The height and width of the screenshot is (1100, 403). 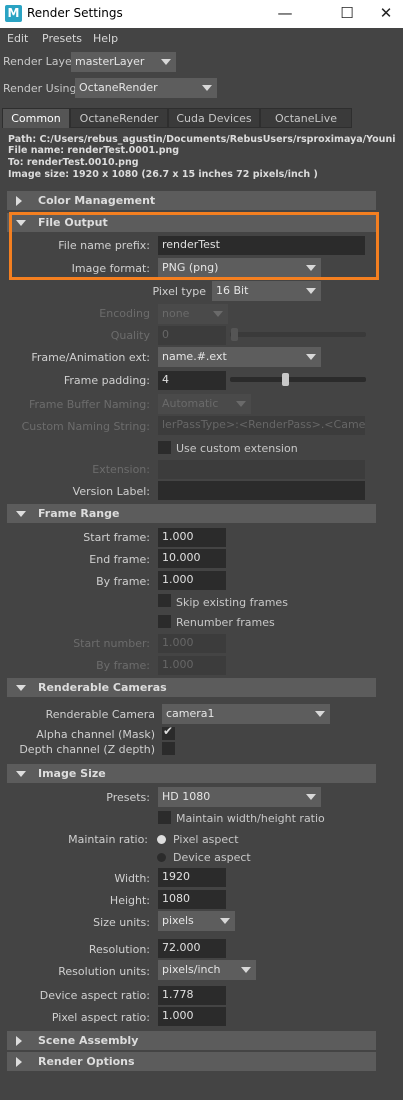 I want to click on menu-help: Help, so click(x=105, y=38).